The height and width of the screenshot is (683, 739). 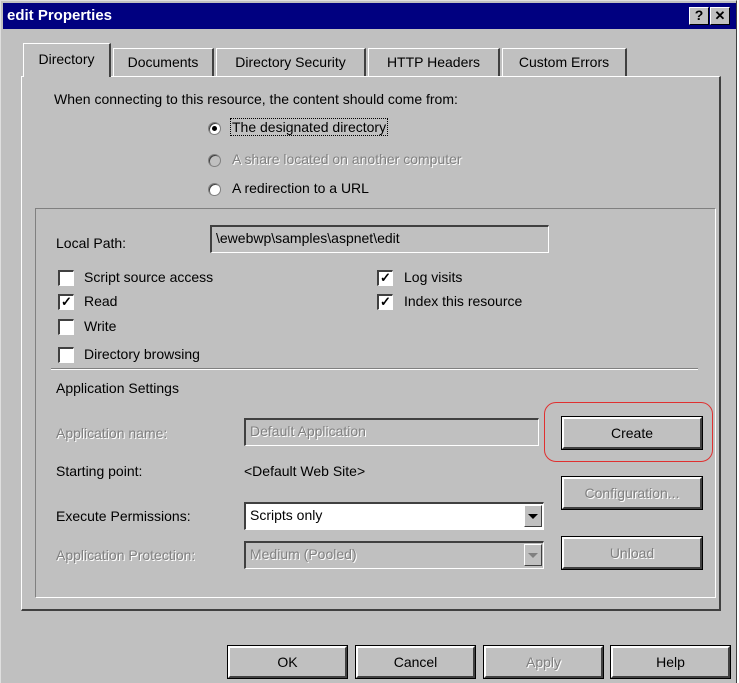 What do you see at coordinates (100, 326) in the screenshot?
I see `label-write: Write` at bounding box center [100, 326].